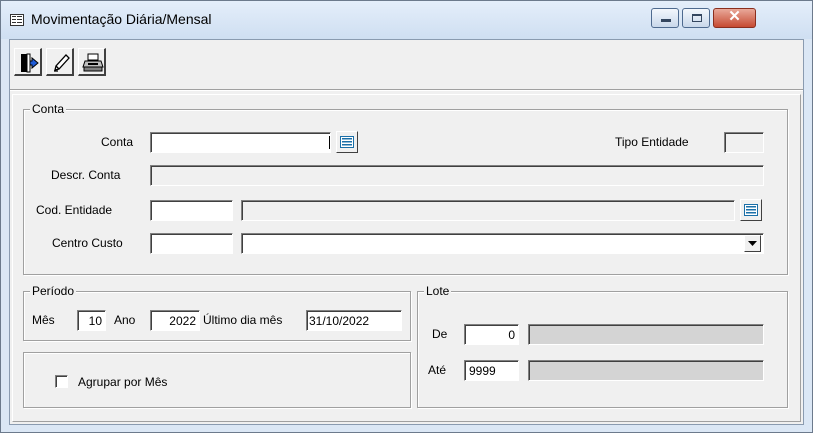 Image resolution: width=813 pixels, height=433 pixels. Describe the element at coordinates (74, 210) in the screenshot. I see `cod-entidade-label: Cod. Entidade` at that location.